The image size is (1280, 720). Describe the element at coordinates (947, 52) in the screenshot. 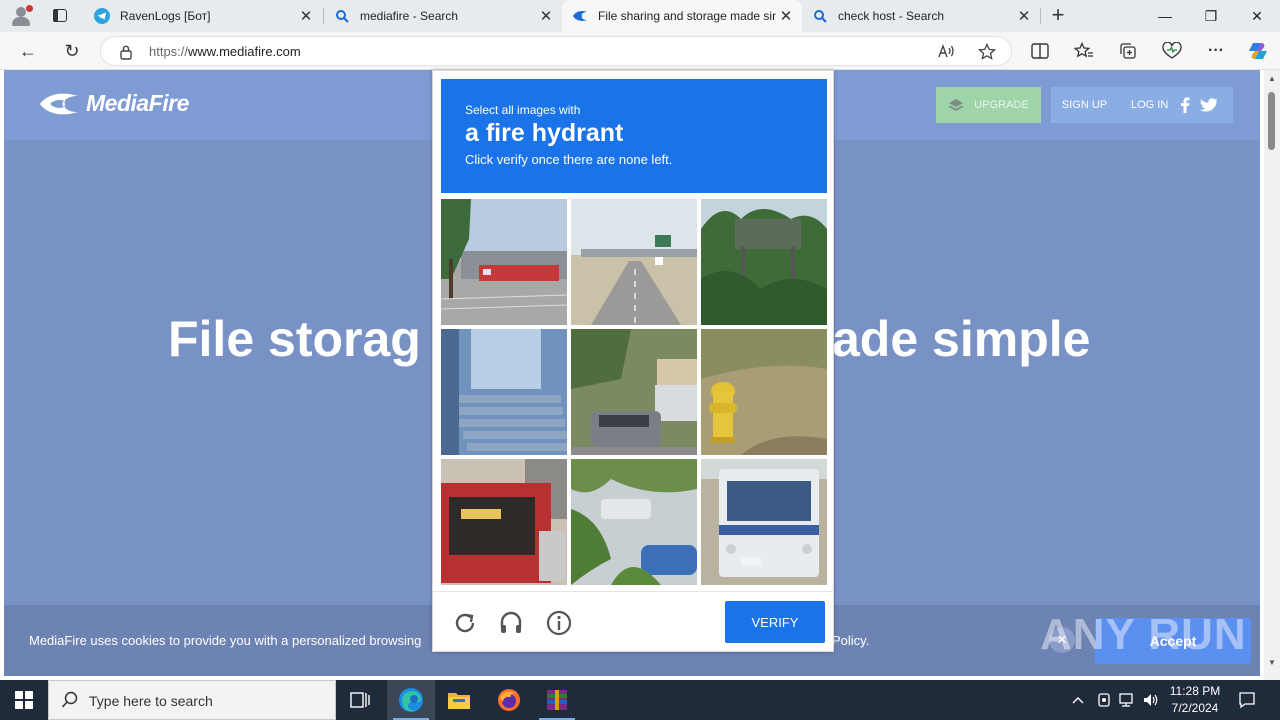

I see `read-aloud-icon` at that location.